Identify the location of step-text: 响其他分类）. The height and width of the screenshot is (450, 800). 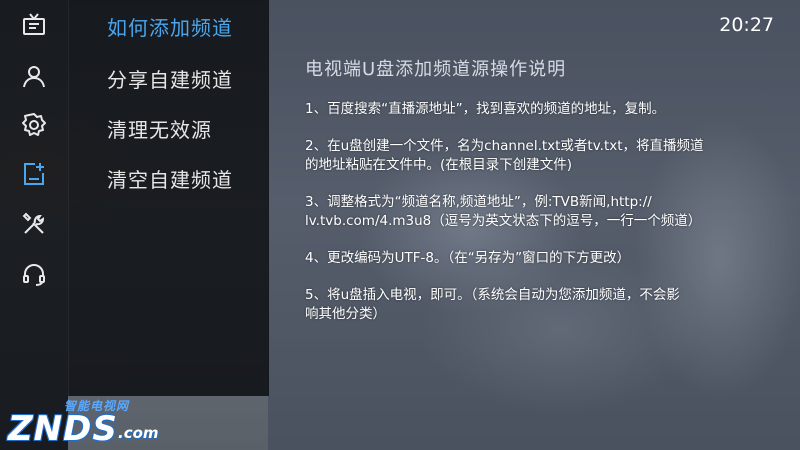
(345, 314).